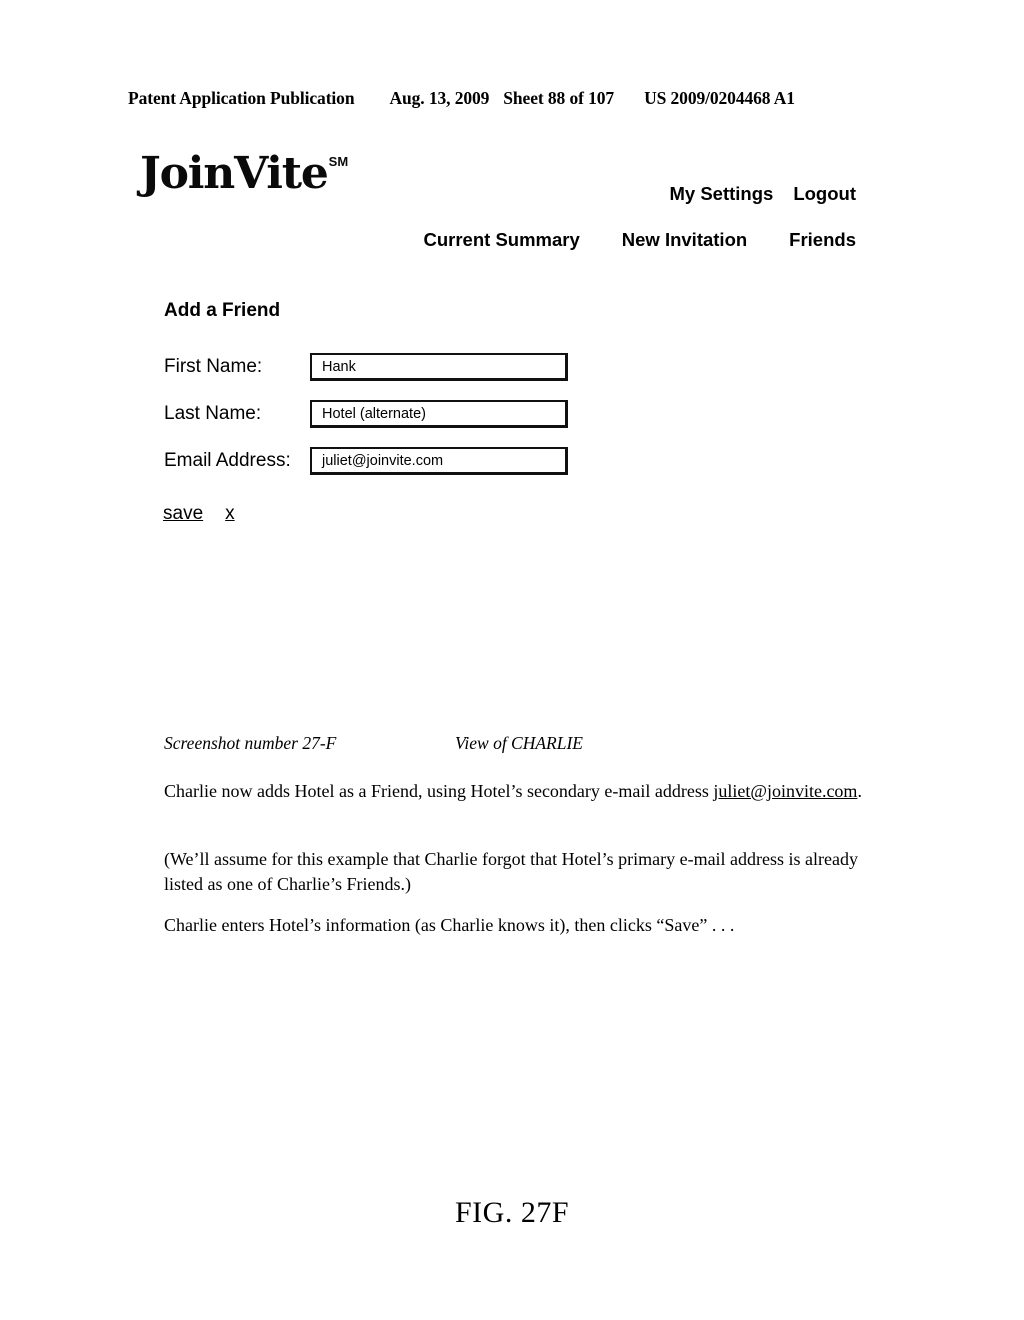  Describe the element at coordinates (822, 240) in the screenshot. I see `nav-friends: Friends` at that location.